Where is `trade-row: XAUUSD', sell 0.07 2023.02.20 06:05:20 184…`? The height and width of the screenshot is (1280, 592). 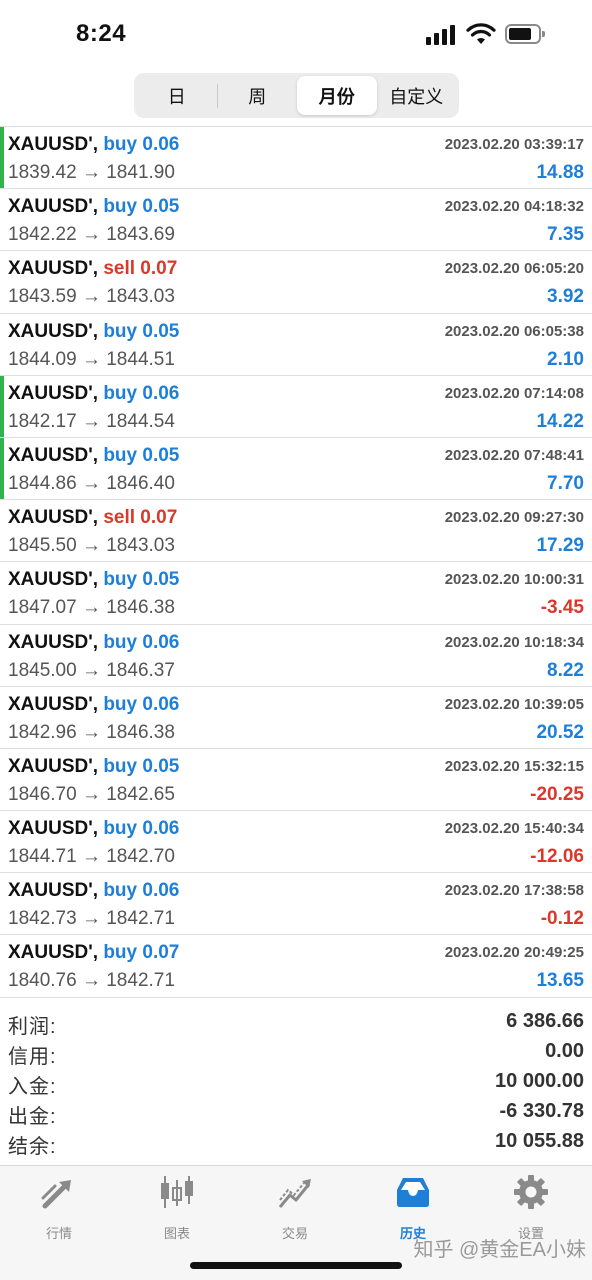 trade-row: XAUUSD', sell 0.07 2023.02.20 06:05:20 184… is located at coordinates (296, 282).